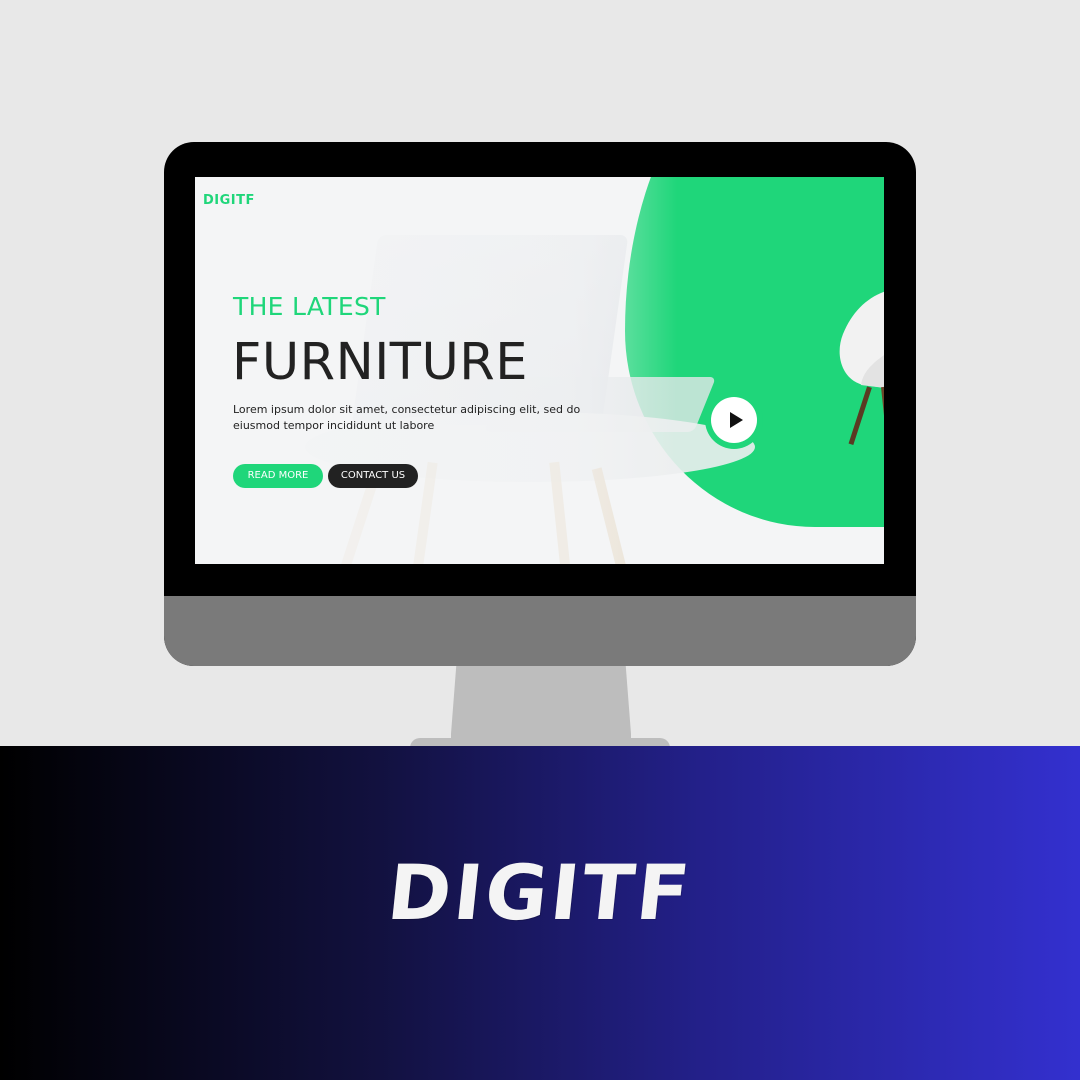 The height and width of the screenshot is (1080, 1080). What do you see at coordinates (229, 200) in the screenshot?
I see `site-logo: DIGITF` at bounding box center [229, 200].